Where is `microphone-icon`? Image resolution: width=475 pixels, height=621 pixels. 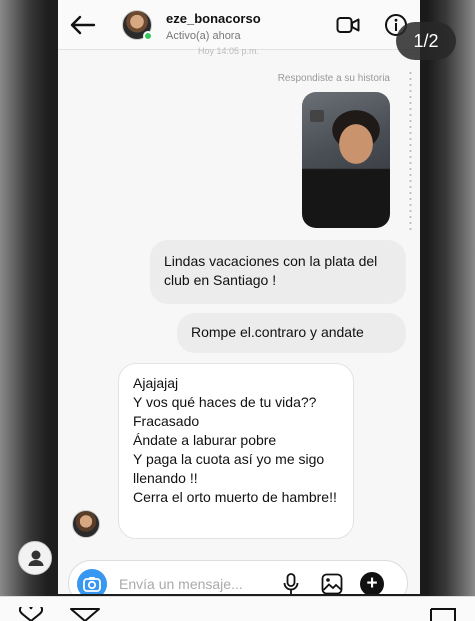
microphone-icon is located at coordinates (291, 583).